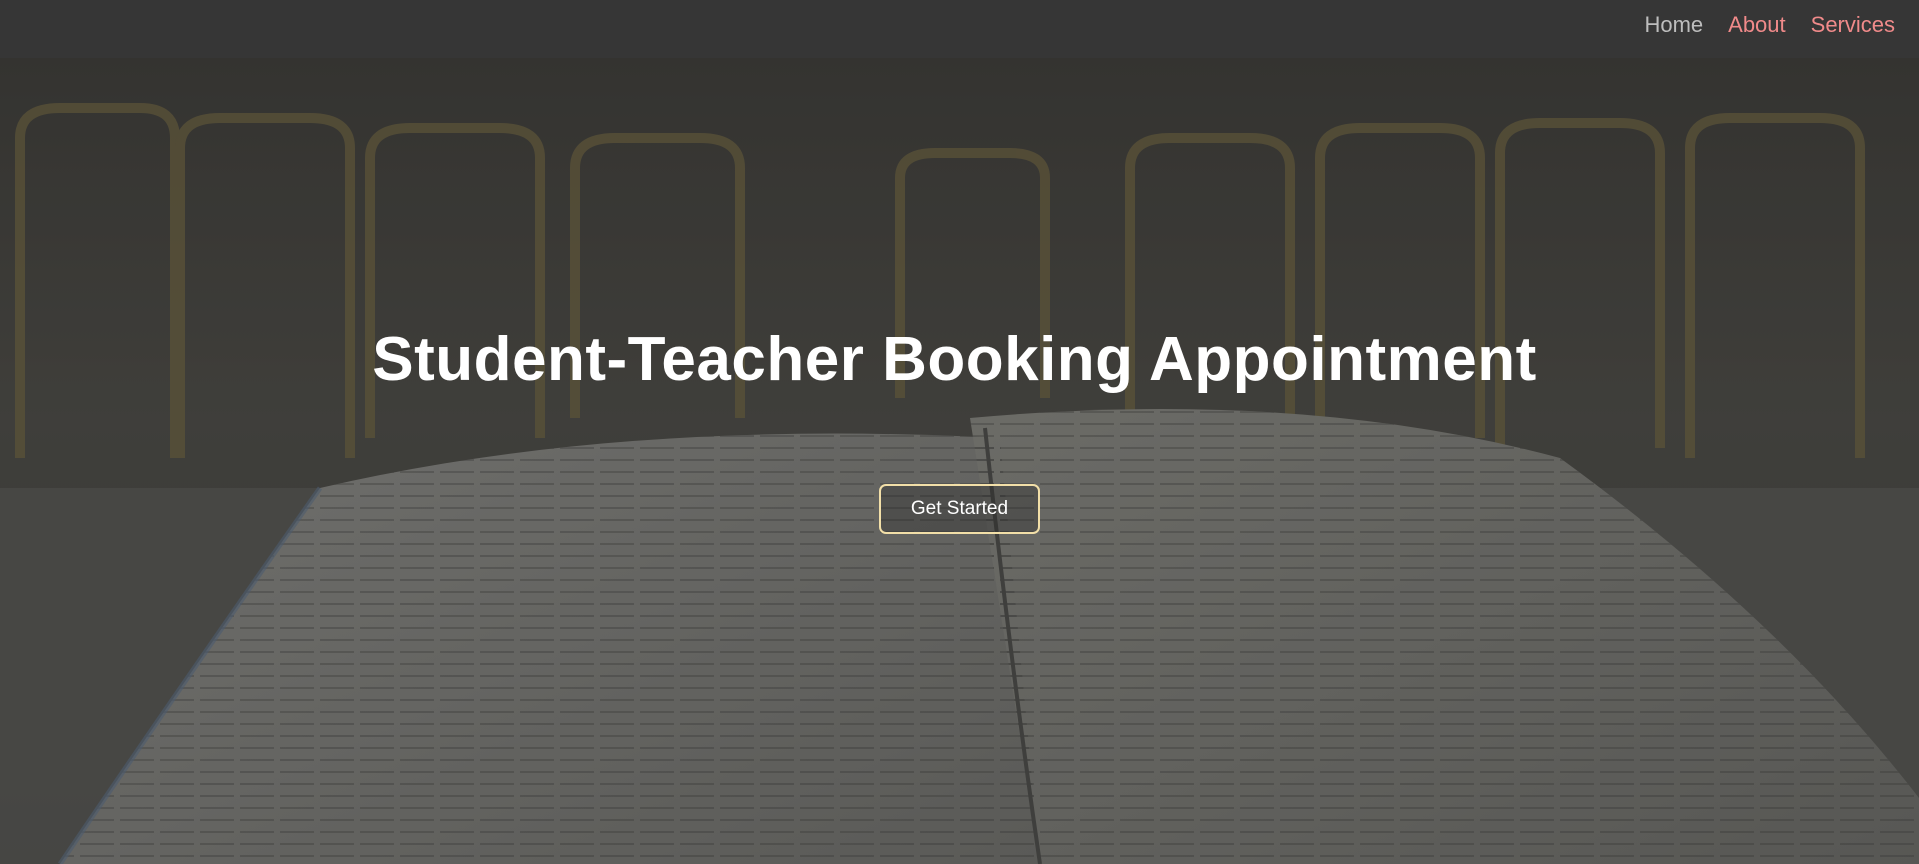  What do you see at coordinates (954, 359) in the screenshot?
I see `hero-title: Student-Teacher Booking Appointment` at bounding box center [954, 359].